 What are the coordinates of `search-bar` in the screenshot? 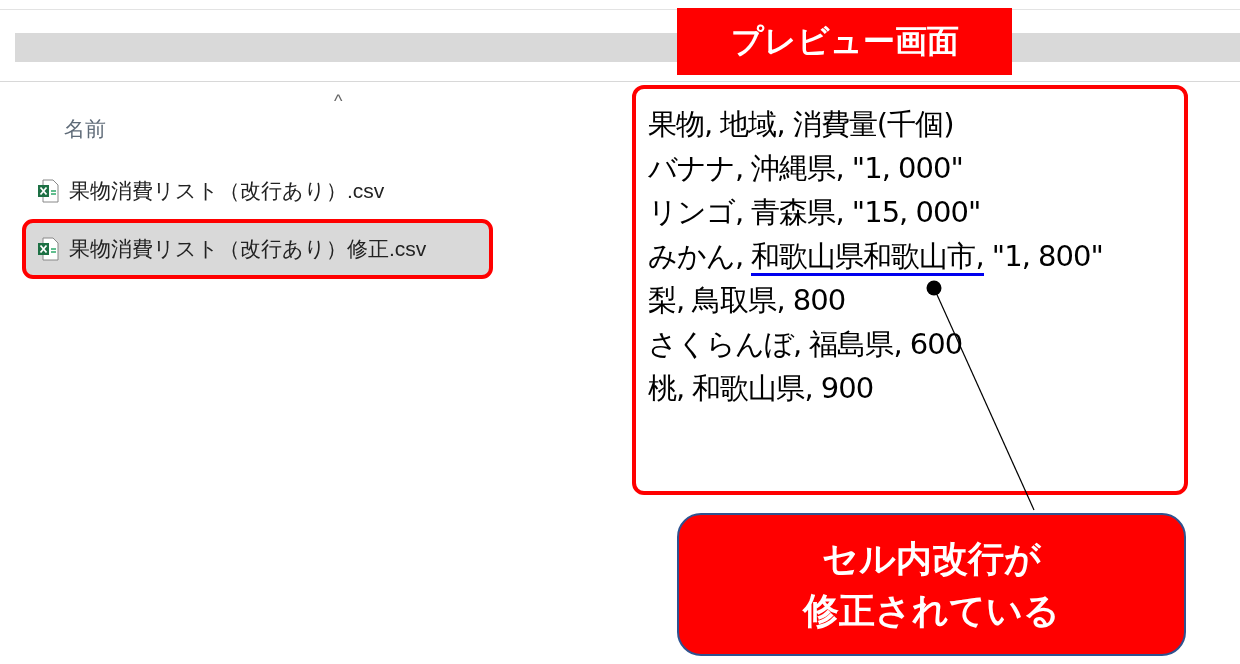 It's located at (1126, 47).